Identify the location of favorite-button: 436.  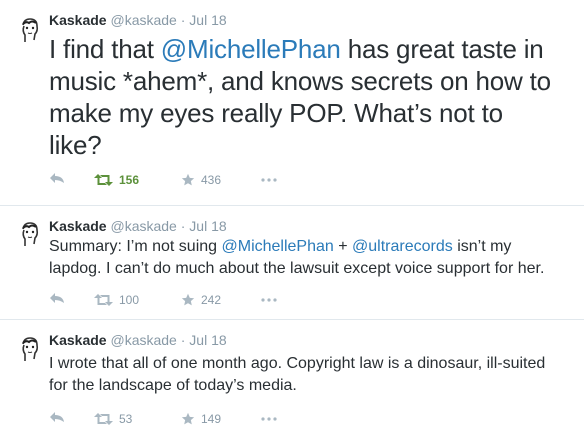
(201, 180).